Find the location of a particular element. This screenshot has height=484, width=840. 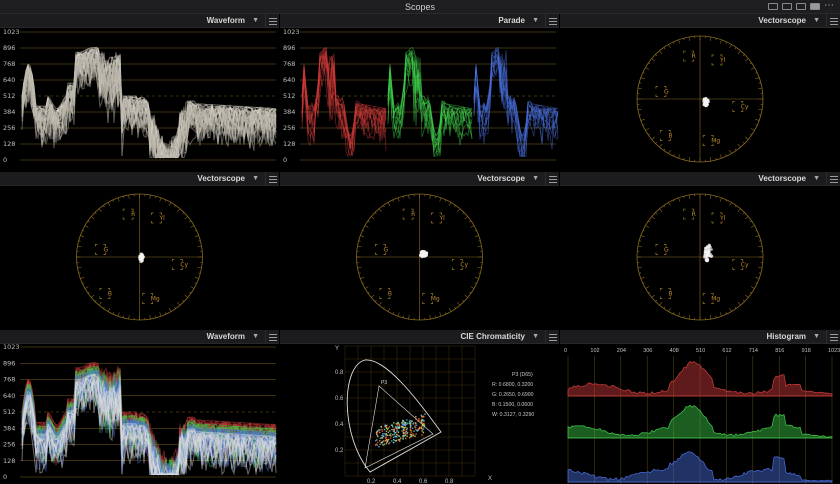

vectorscope-panel-3: Vectorscope ▼ R Yl G Cy B Mg is located at coordinates (419, 250).